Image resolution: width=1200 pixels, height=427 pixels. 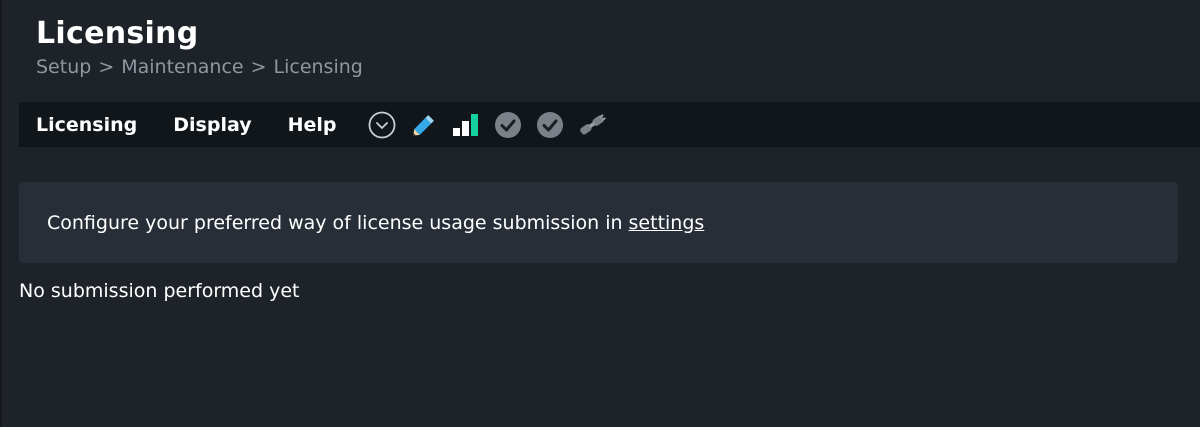 I want to click on breadcrumb: Setup > Maintenance > Licensing, so click(x=199, y=67).